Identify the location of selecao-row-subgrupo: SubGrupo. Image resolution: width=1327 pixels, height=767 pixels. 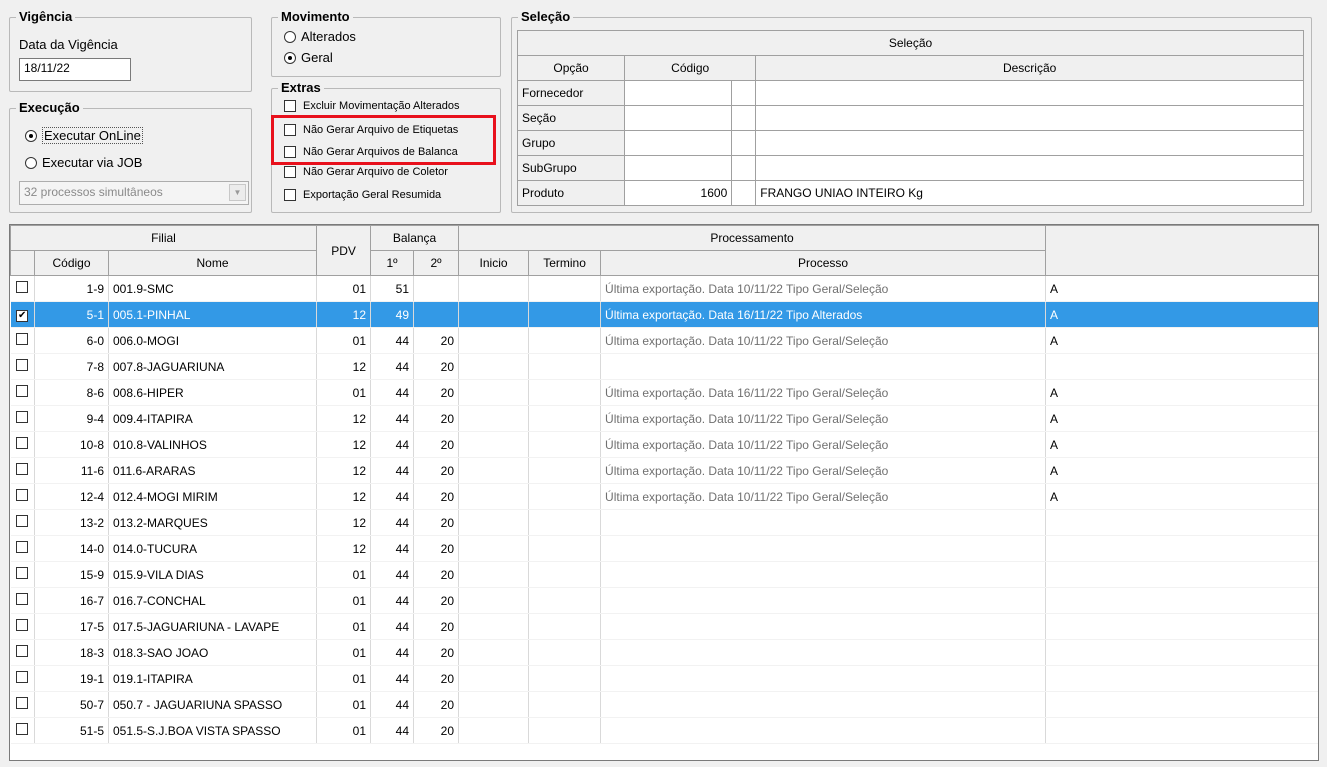
(910, 168).